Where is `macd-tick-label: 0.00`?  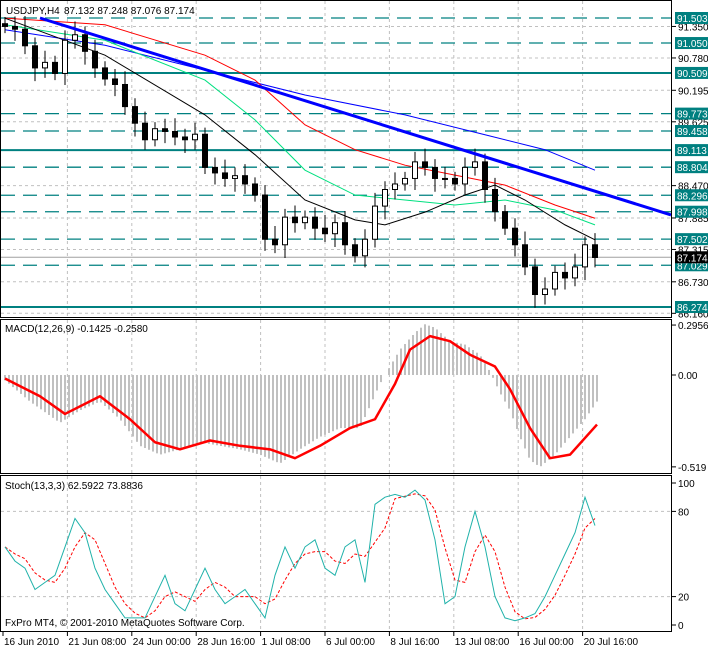 macd-tick-label: 0.00 is located at coordinates (688, 376).